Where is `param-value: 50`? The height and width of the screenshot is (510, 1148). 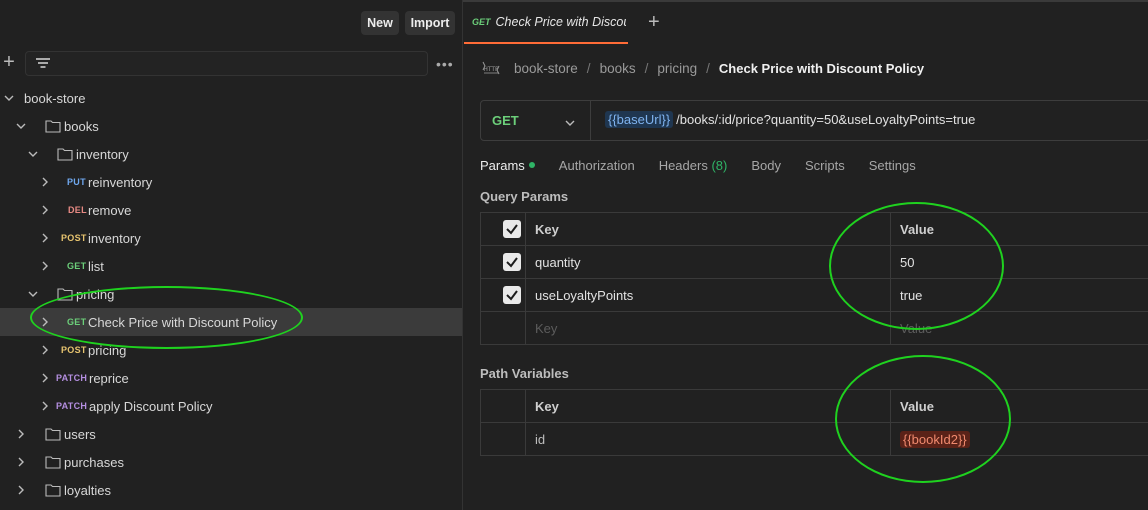
param-value: 50 is located at coordinates (1019, 262).